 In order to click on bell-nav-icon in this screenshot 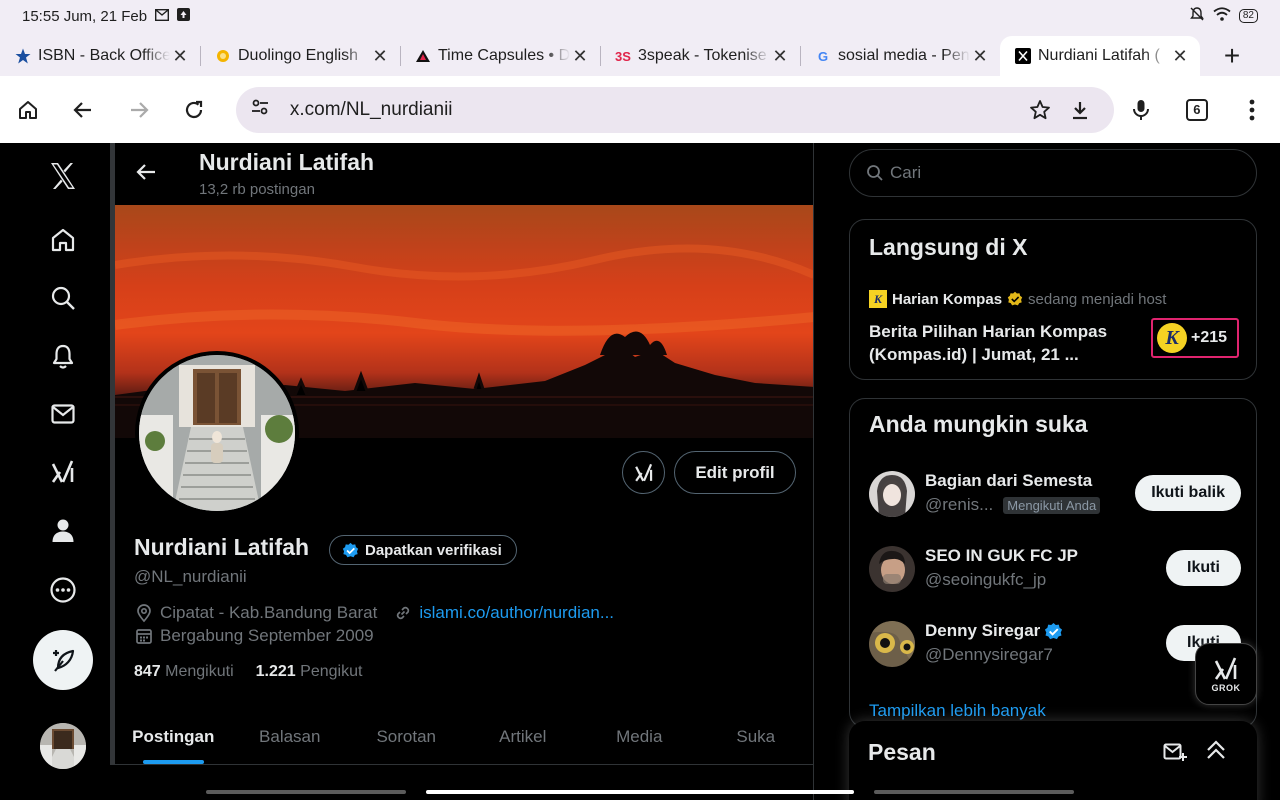, I will do `click(63, 356)`.